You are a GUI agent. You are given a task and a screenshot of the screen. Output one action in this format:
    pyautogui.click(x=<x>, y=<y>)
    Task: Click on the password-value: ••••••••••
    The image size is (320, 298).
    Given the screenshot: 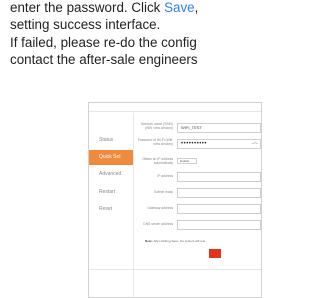 What is the action you would take?
    pyautogui.click(x=194, y=144)
    